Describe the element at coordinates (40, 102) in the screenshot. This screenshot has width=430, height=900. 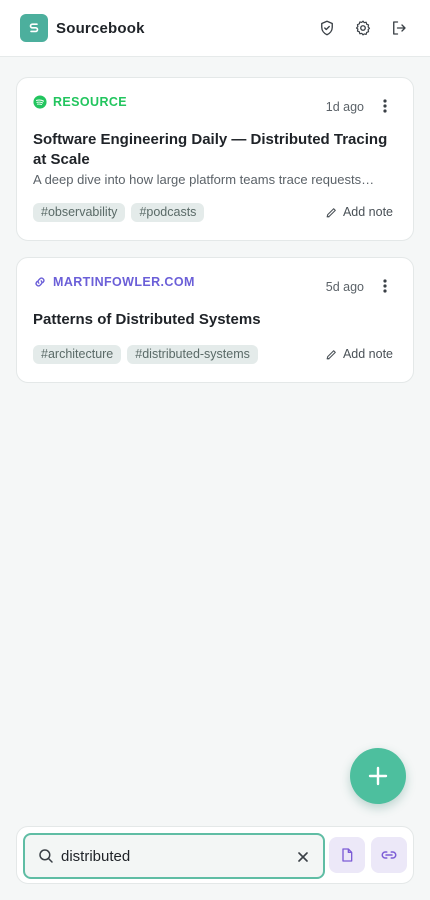
I see `spotify-icon` at that location.